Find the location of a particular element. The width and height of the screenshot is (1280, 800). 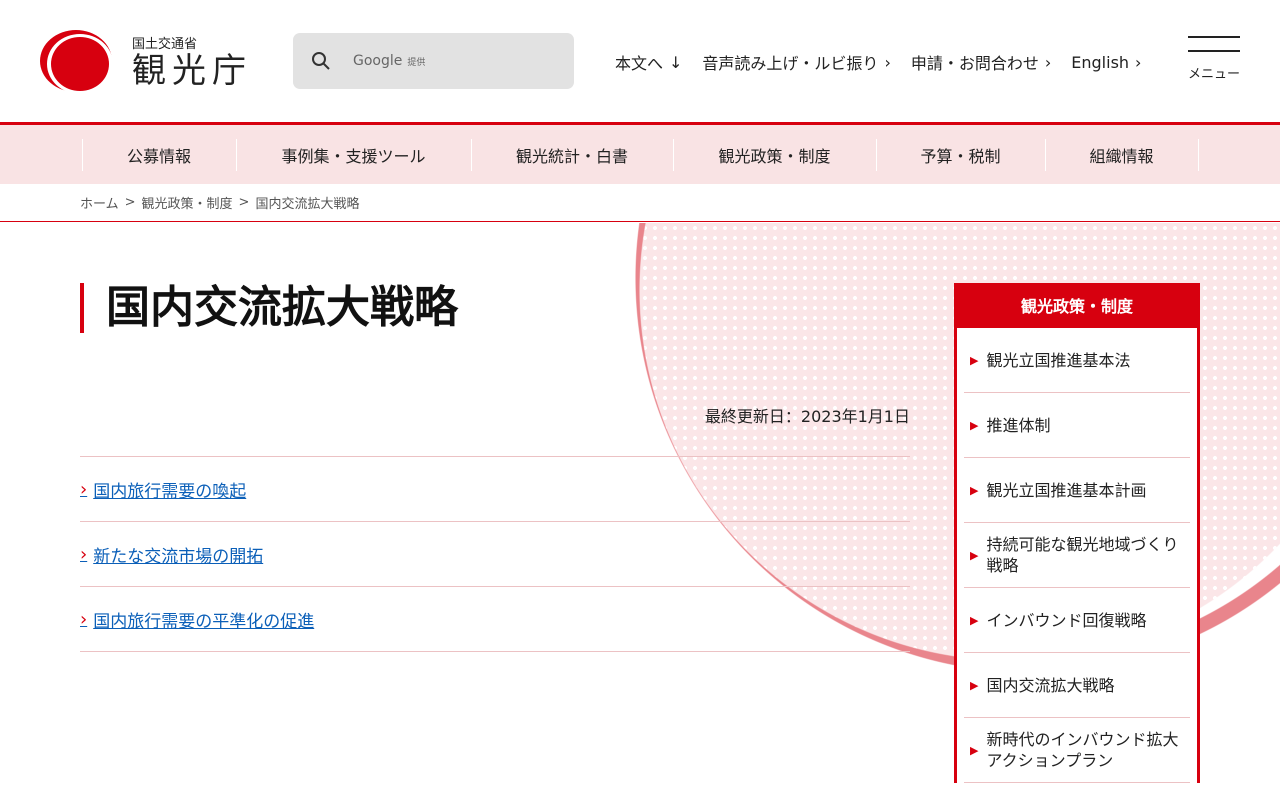

sidebar-item-label: 持続可能な観光地域づくり戦略 is located at coordinates (1082, 555).